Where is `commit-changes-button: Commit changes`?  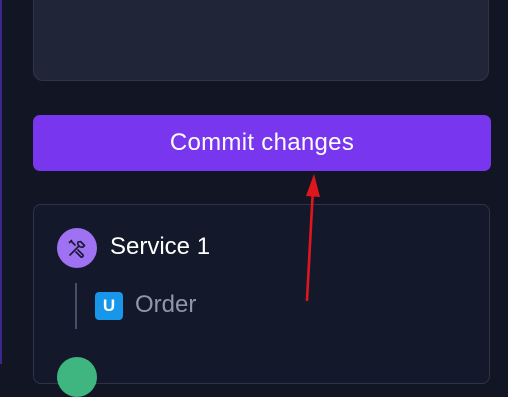
commit-changes-button: Commit changes is located at coordinates (262, 143).